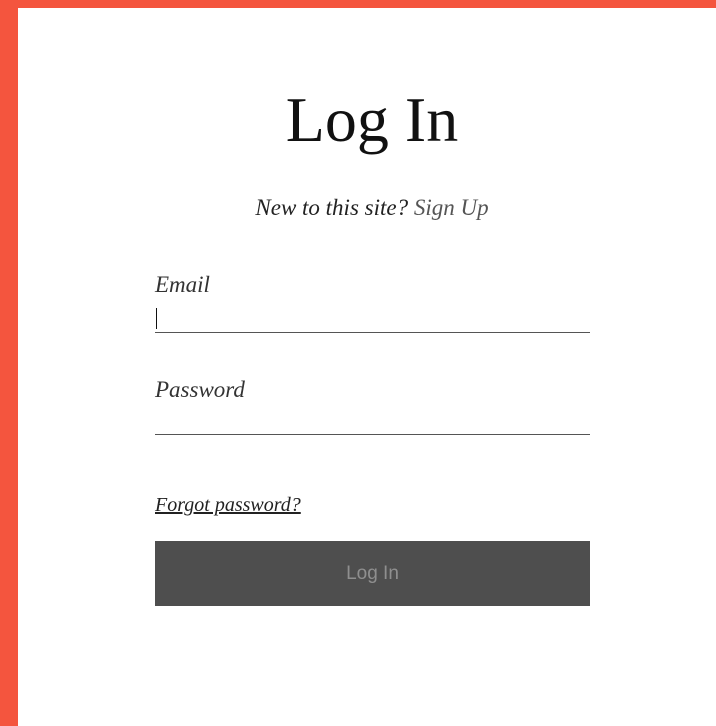 This screenshot has height=726, width=716. I want to click on email-field, so click(372, 317).